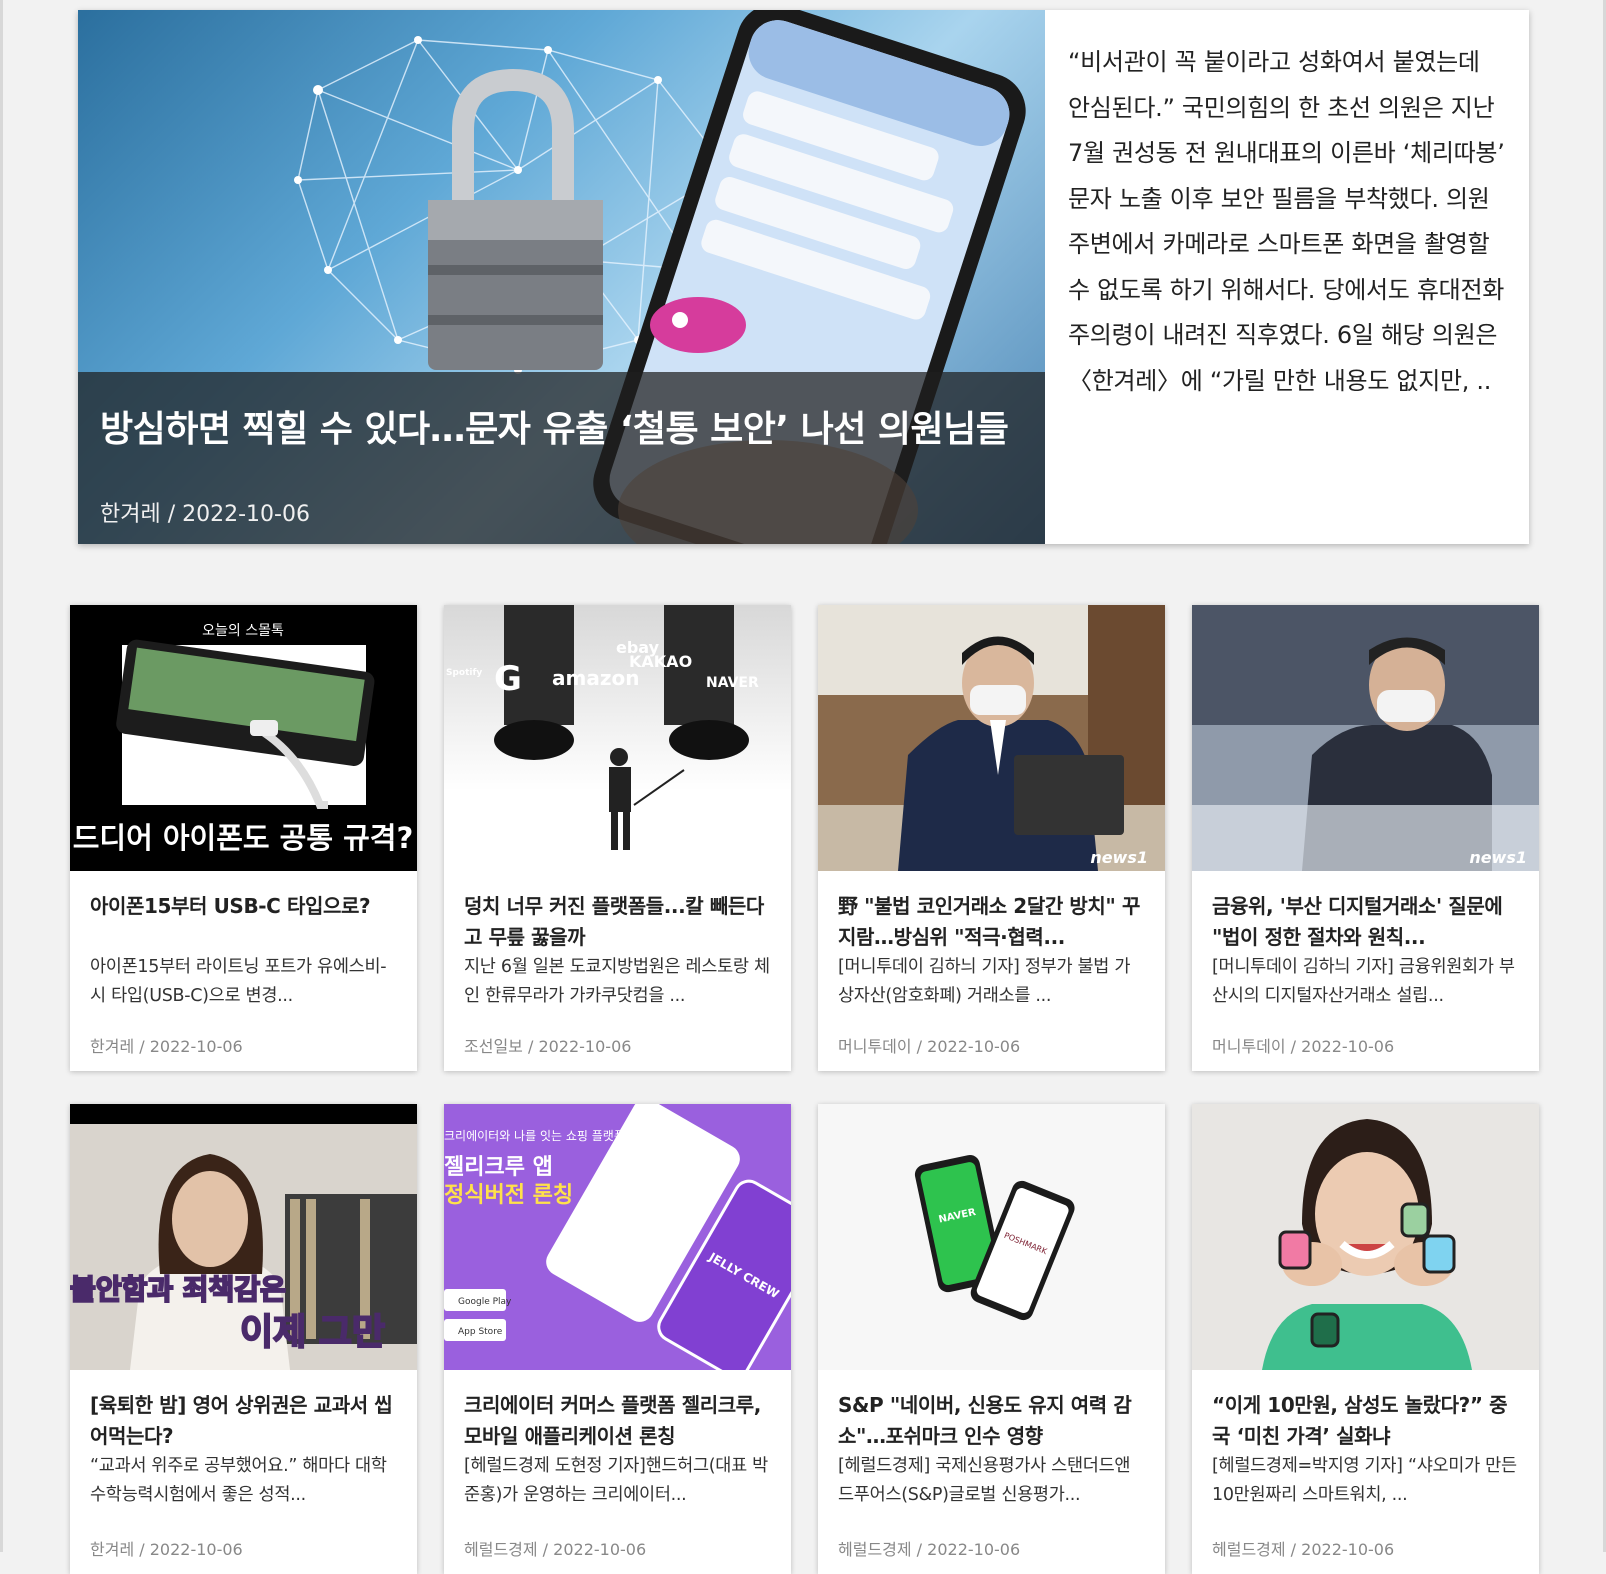 This screenshot has height=1574, width=1606. What do you see at coordinates (1365, 1421) in the screenshot?
I see `news-card-title: “이게 10만원, 삼성도 놀랐다?” 중국 ‘미친 가격’ 실화냐` at bounding box center [1365, 1421].